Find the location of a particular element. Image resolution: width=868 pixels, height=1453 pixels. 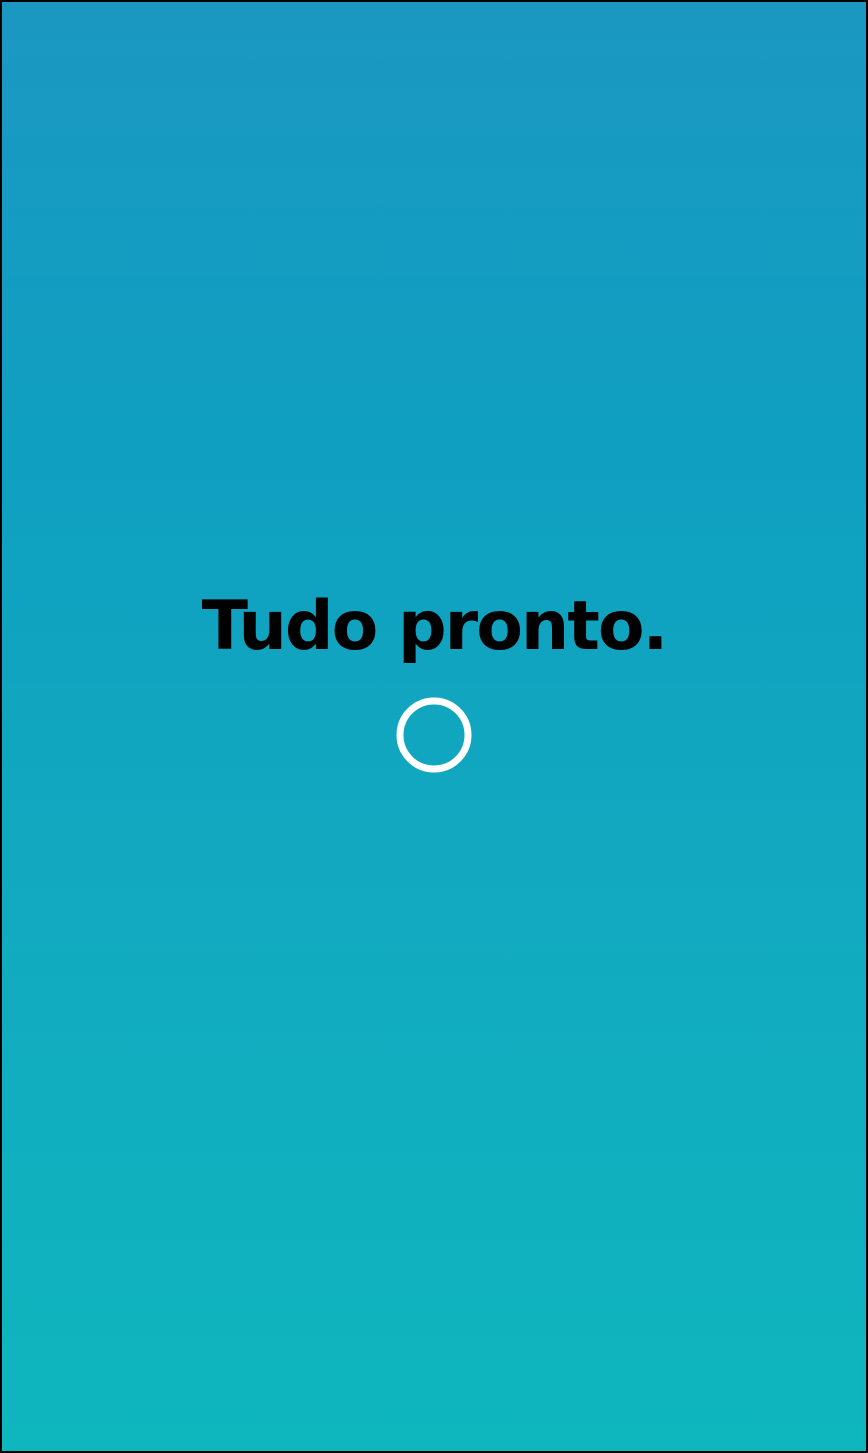

loading-ring-circle is located at coordinates (434, 735).